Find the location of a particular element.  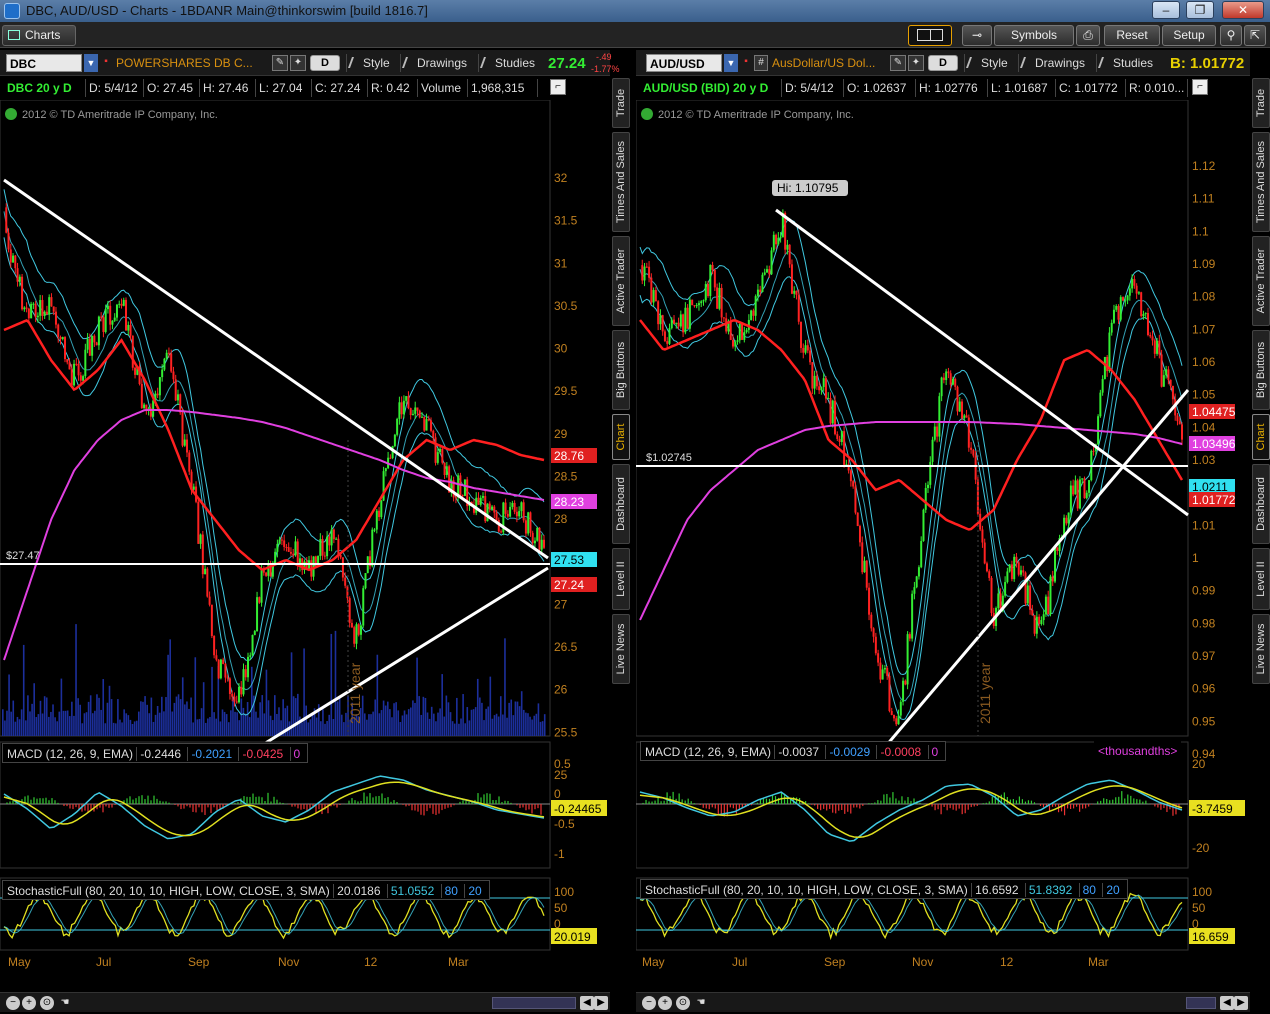

left-zoom-out-icon: − is located at coordinates (13, 1003).